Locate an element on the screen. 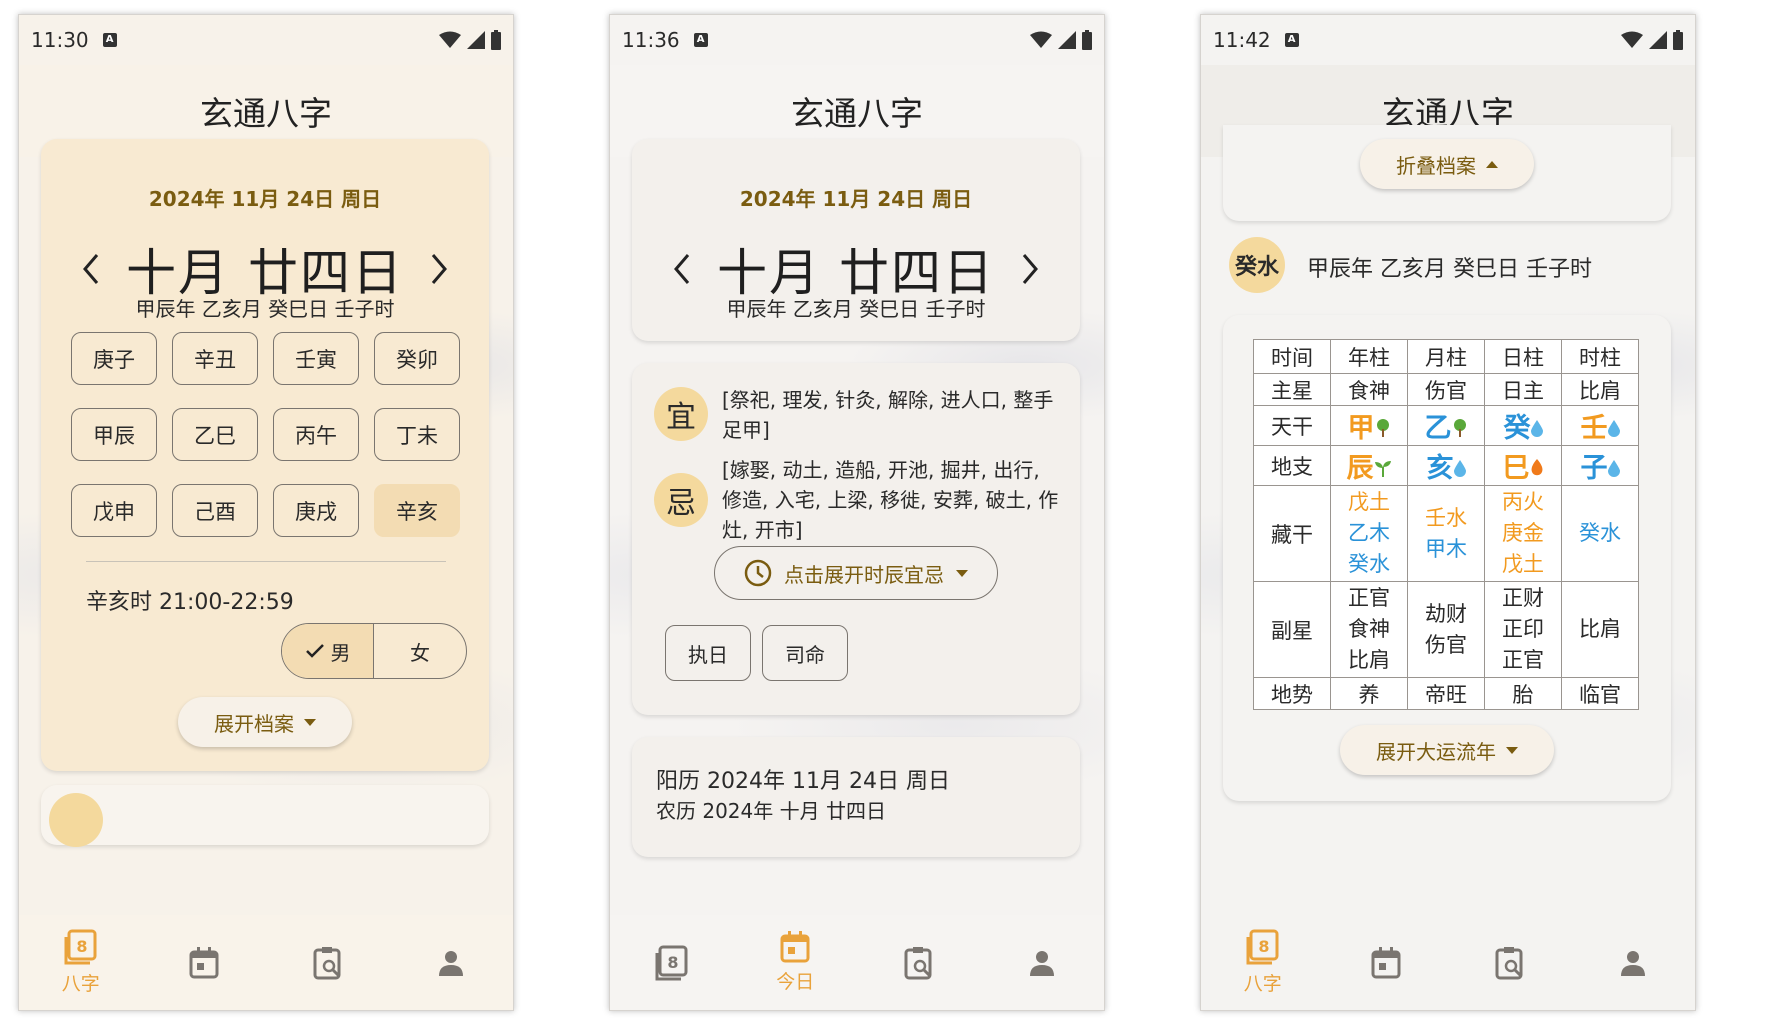  archive-card-bottom: 折叠档案 is located at coordinates (1447, 173).